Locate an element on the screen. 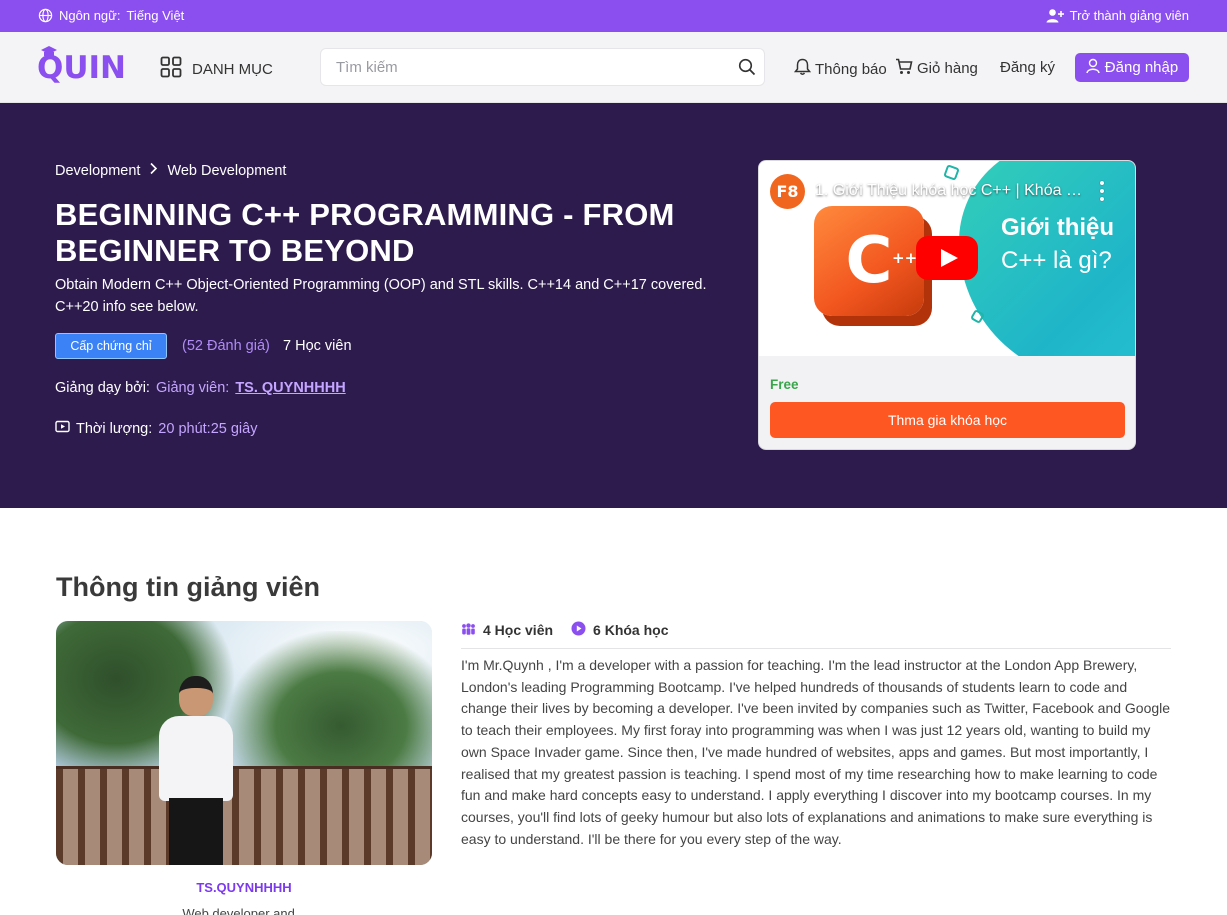 The image size is (1227, 915). bell-icon is located at coordinates (802, 69).